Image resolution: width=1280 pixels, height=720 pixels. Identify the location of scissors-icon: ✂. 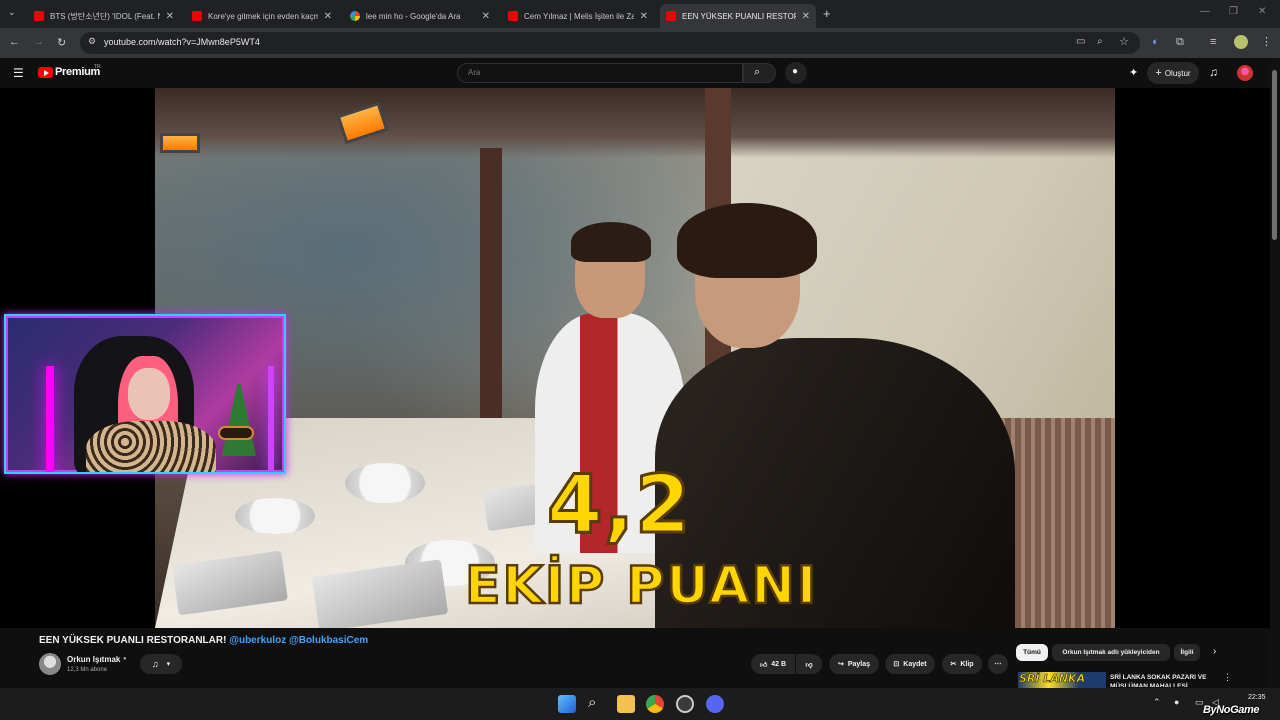
(953, 664).